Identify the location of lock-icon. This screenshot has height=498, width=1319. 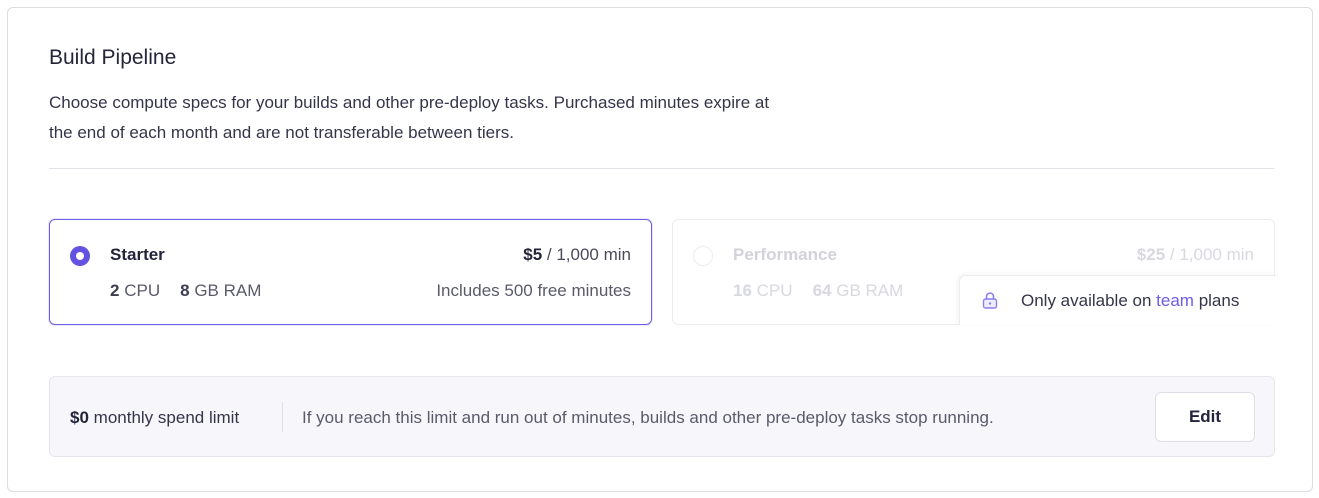
(990, 300).